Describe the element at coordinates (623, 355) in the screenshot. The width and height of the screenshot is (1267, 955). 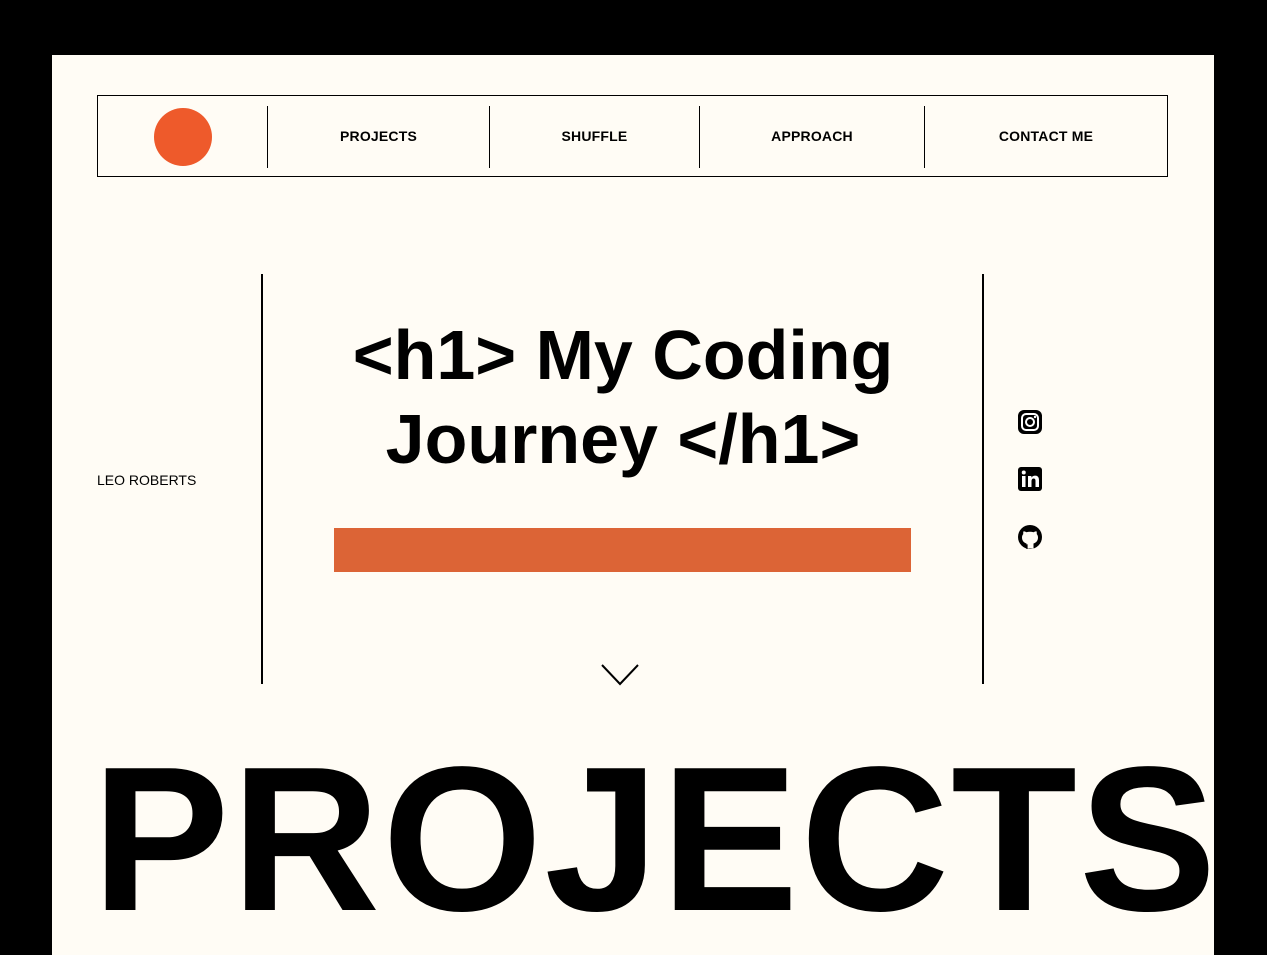
I see `hero-title-line1: <h1> My Coding` at that location.